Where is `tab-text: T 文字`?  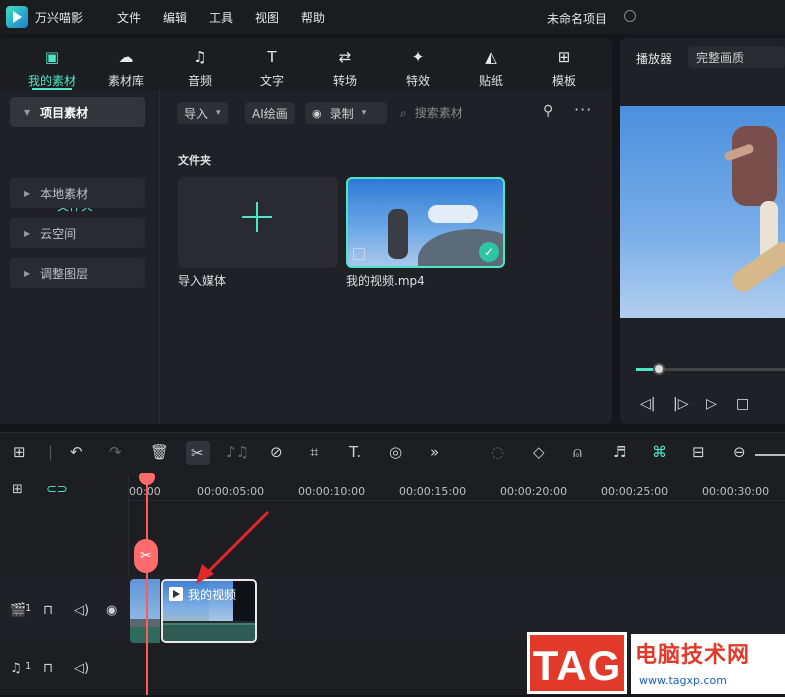 tab-text: T 文字 is located at coordinates (272, 66).